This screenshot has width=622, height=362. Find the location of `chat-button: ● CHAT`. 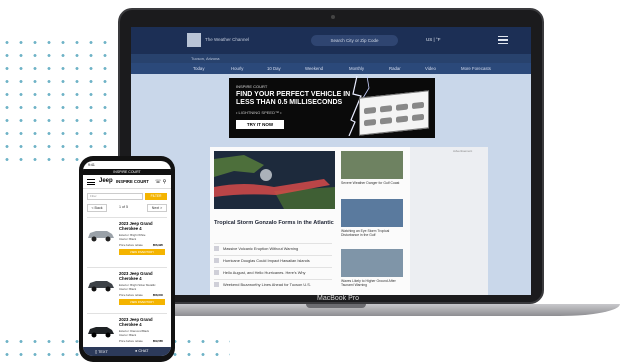

chat-button: ● CHAT is located at coordinates (141, 351).